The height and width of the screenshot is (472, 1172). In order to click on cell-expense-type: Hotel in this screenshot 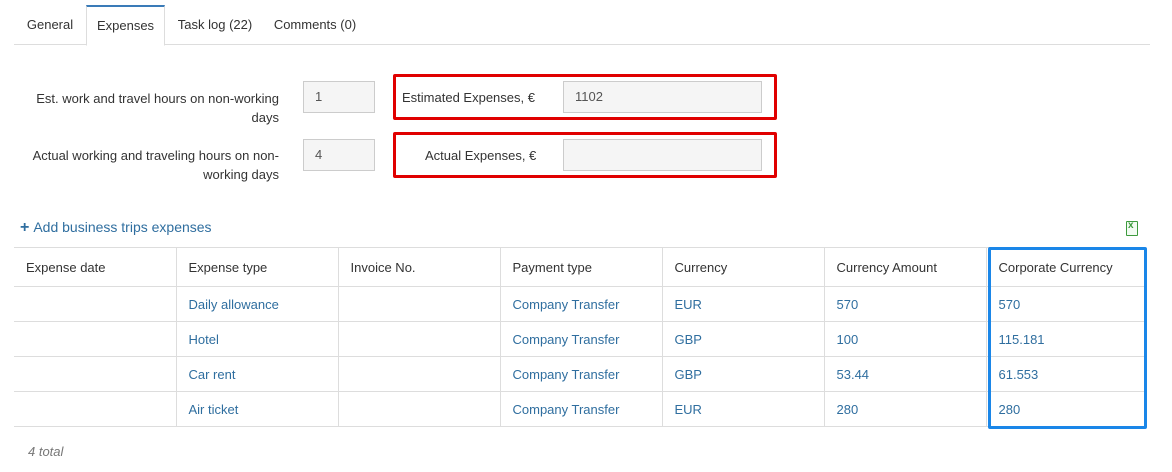, I will do `click(257, 339)`.